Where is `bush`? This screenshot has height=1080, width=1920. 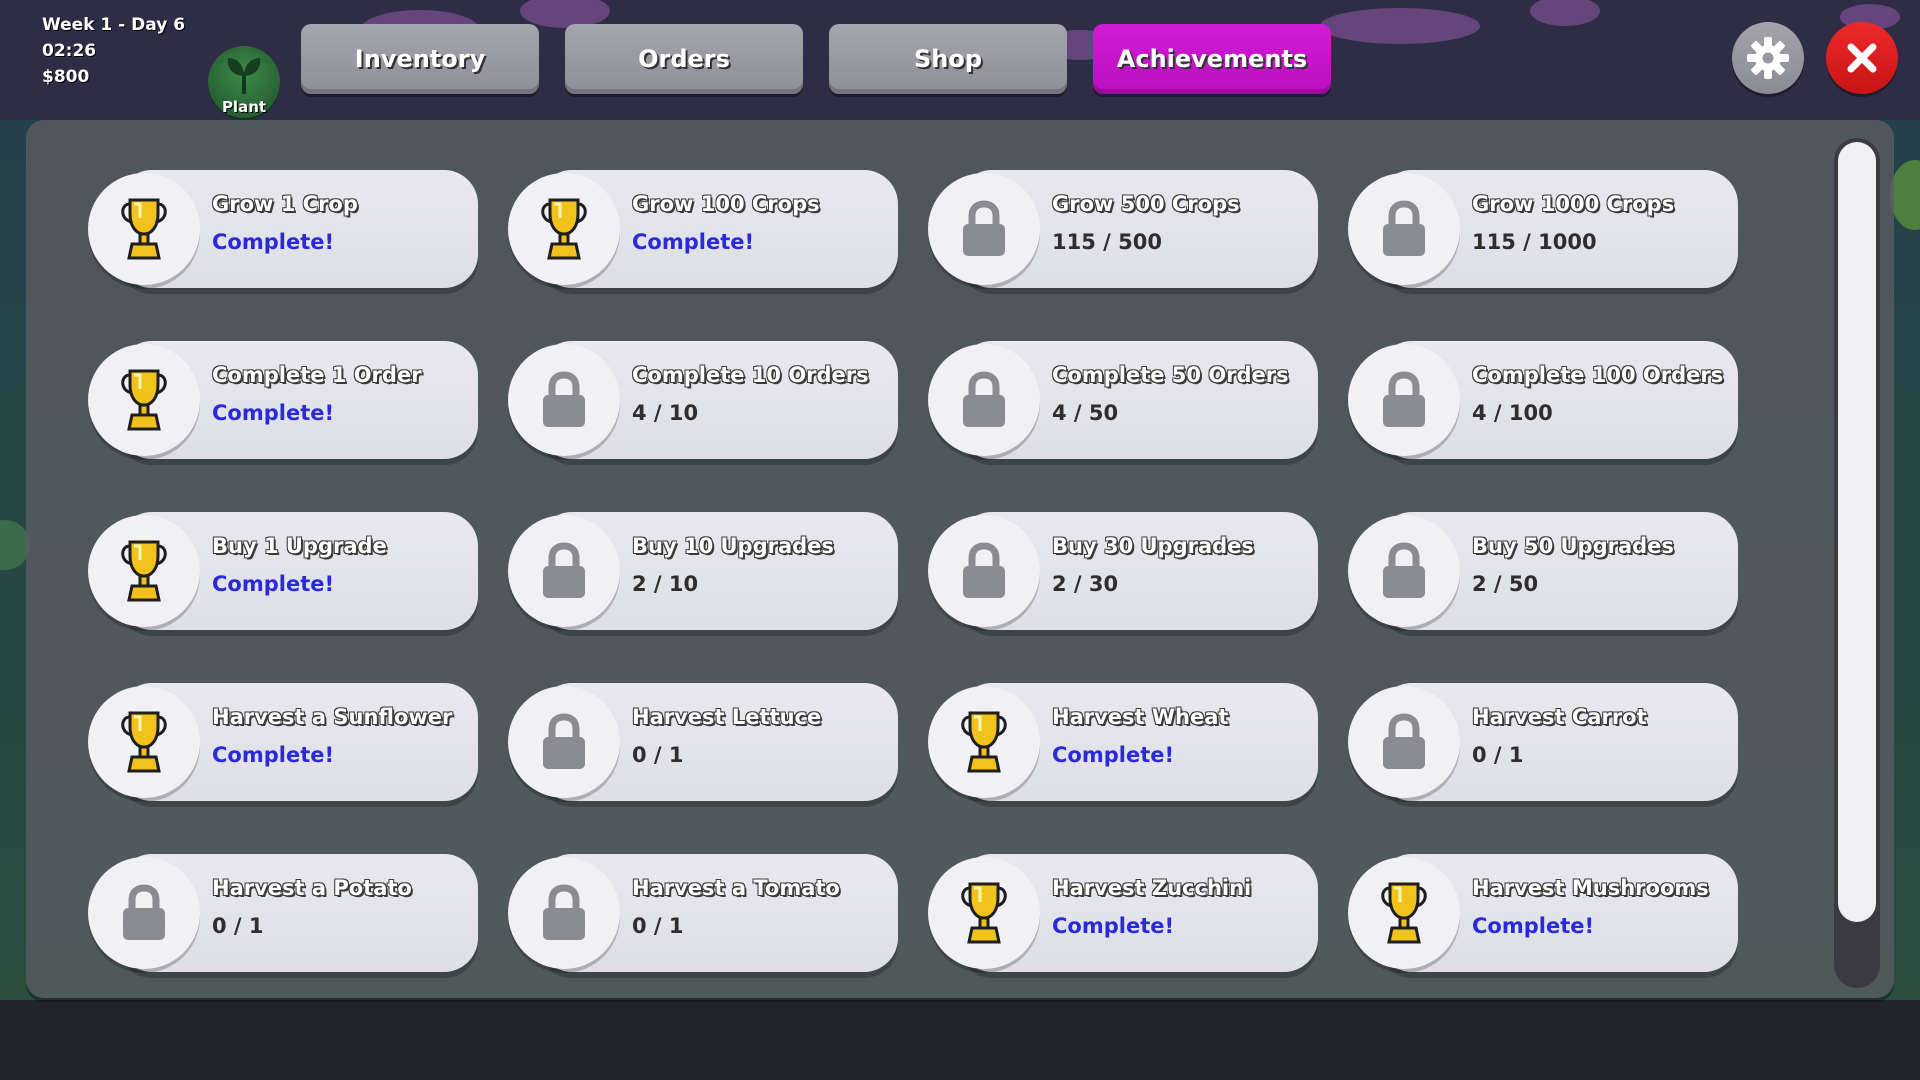 bush is located at coordinates (1905, 195).